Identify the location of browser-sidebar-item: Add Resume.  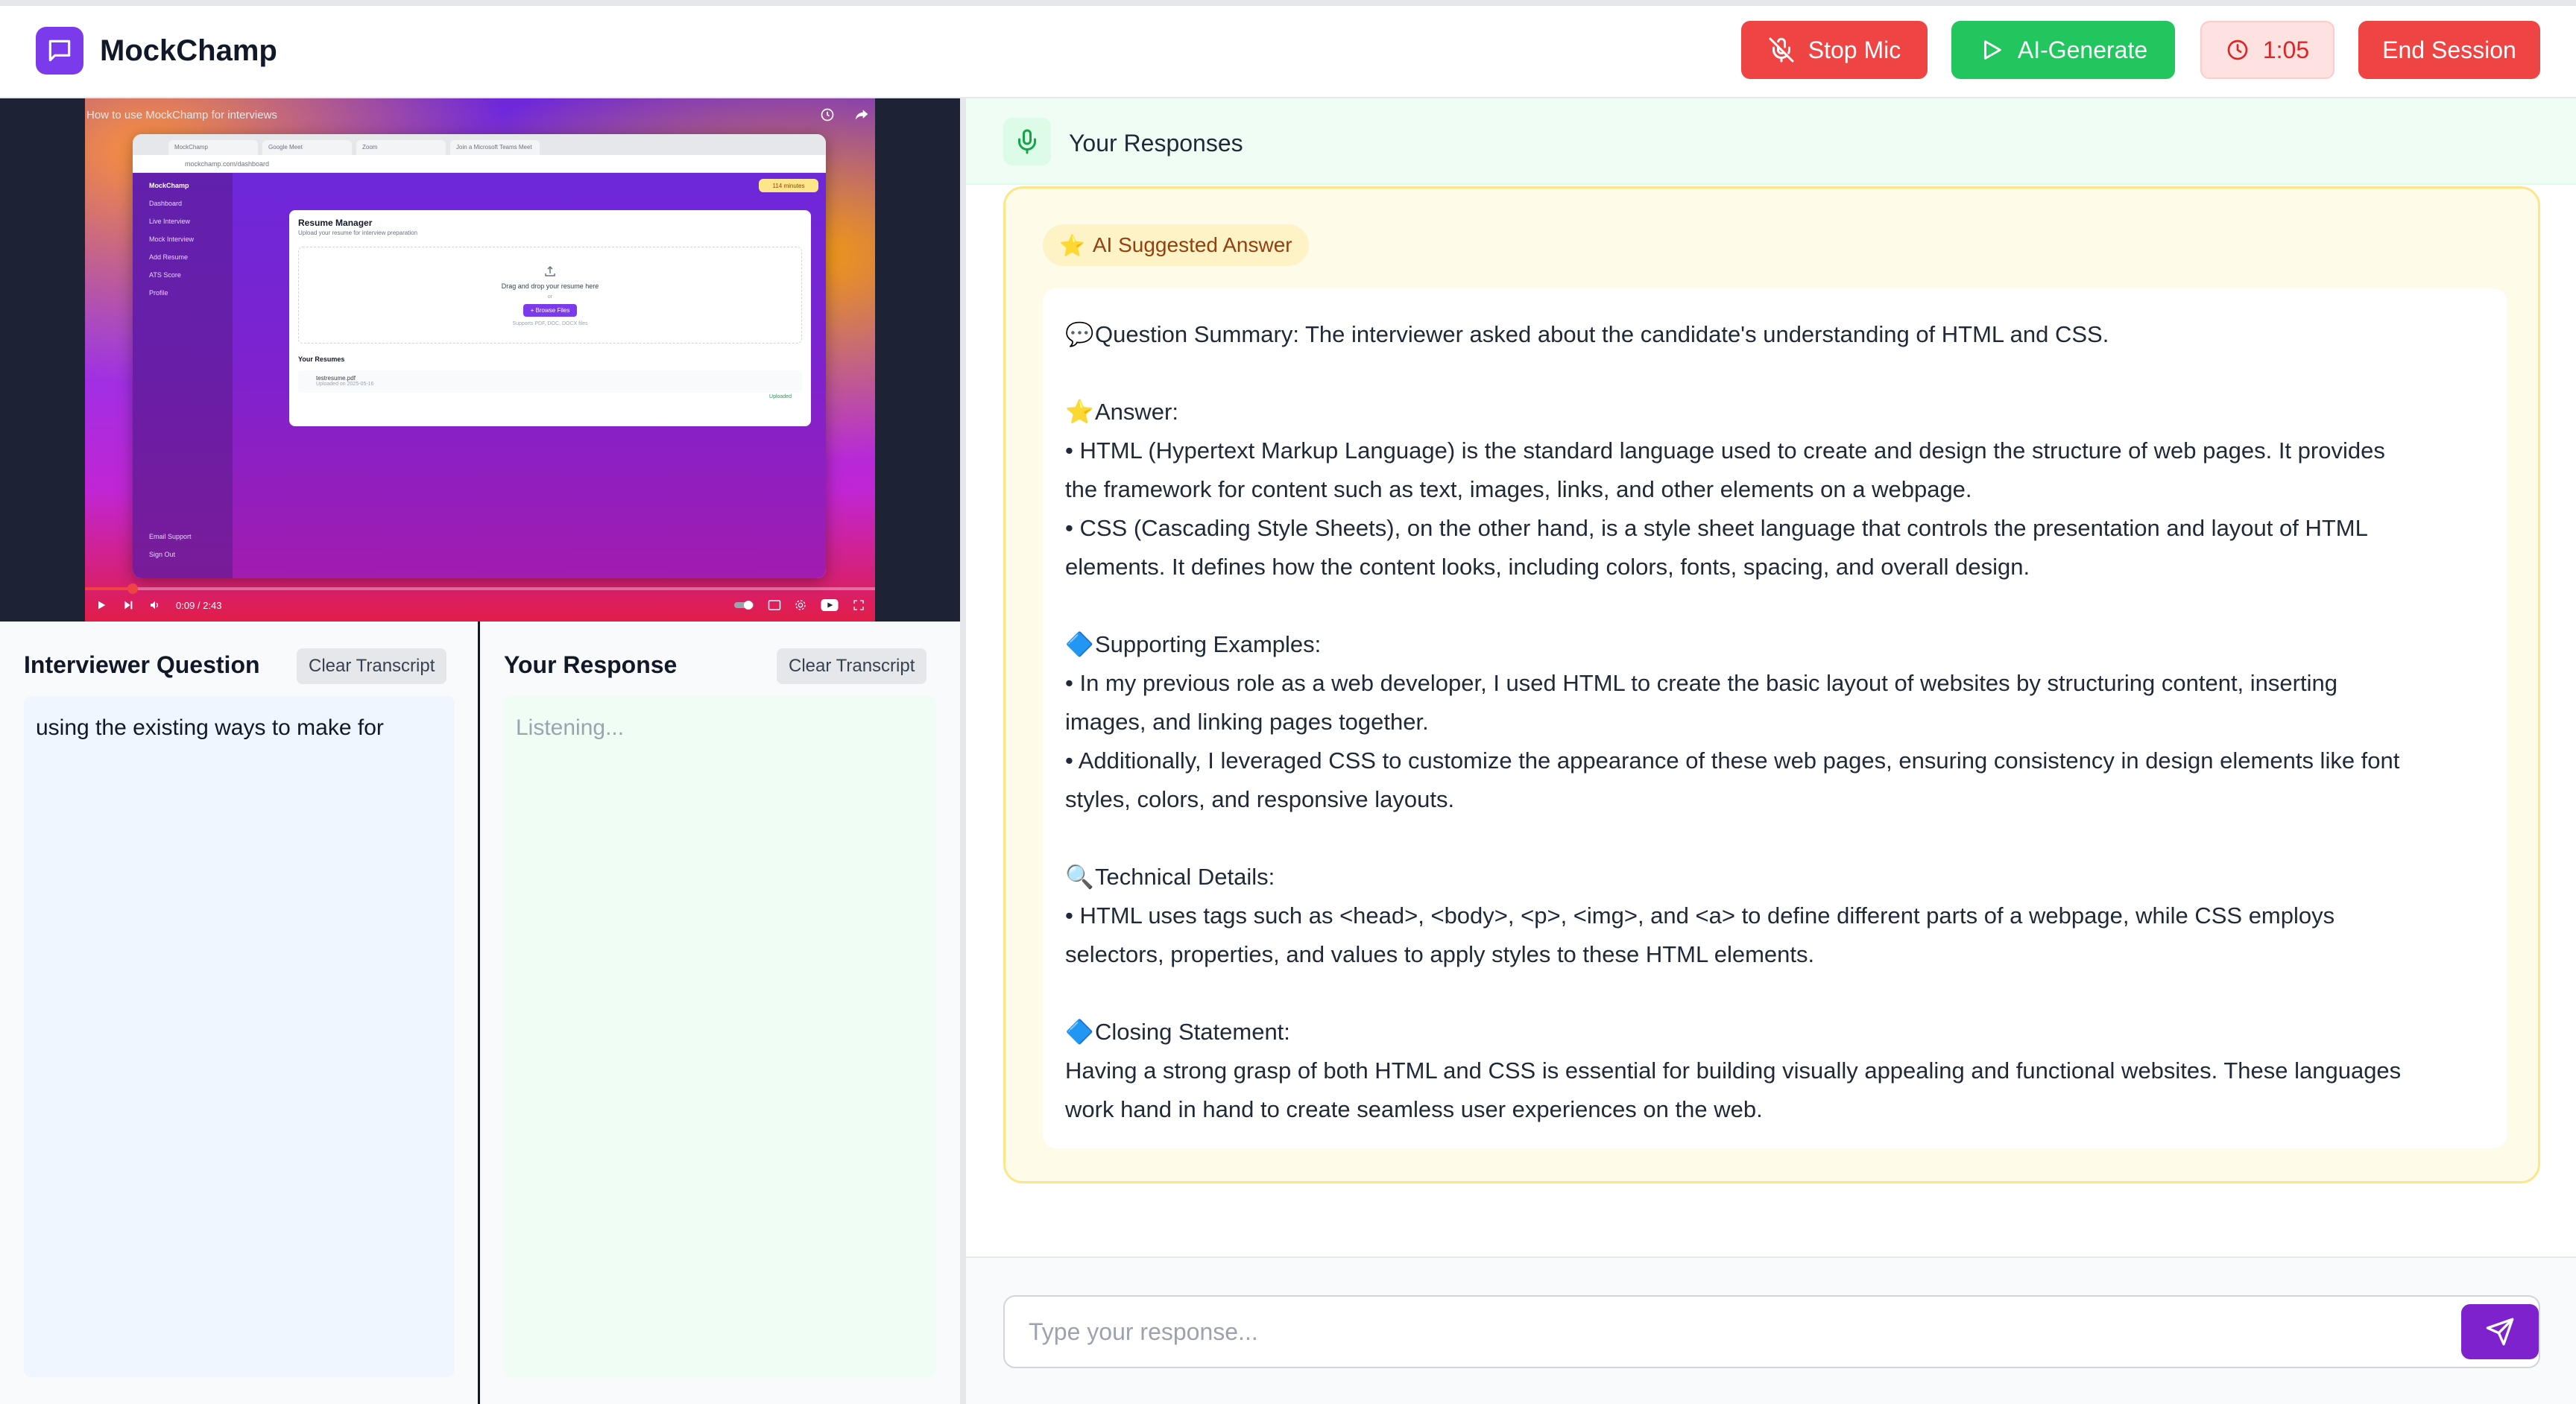
(169, 257).